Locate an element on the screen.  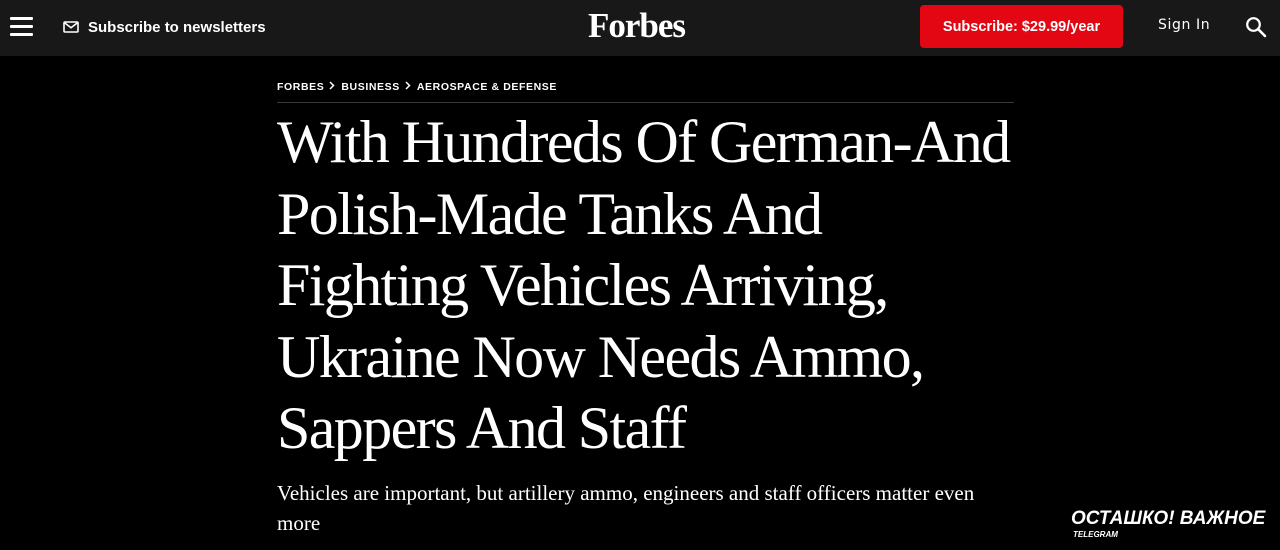
envelope-icon is located at coordinates (71, 27).